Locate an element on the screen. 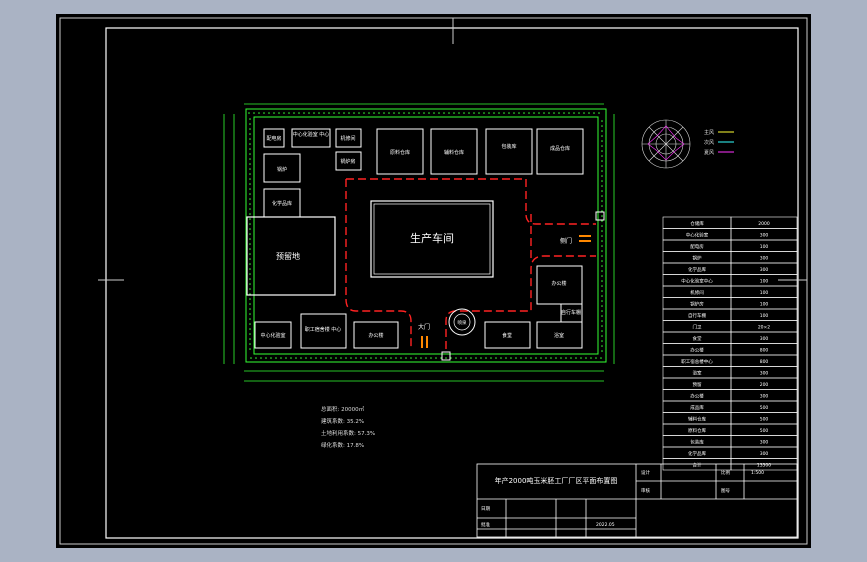 The image size is (867, 562). table-row-name: 食堂 is located at coordinates (697, 338).